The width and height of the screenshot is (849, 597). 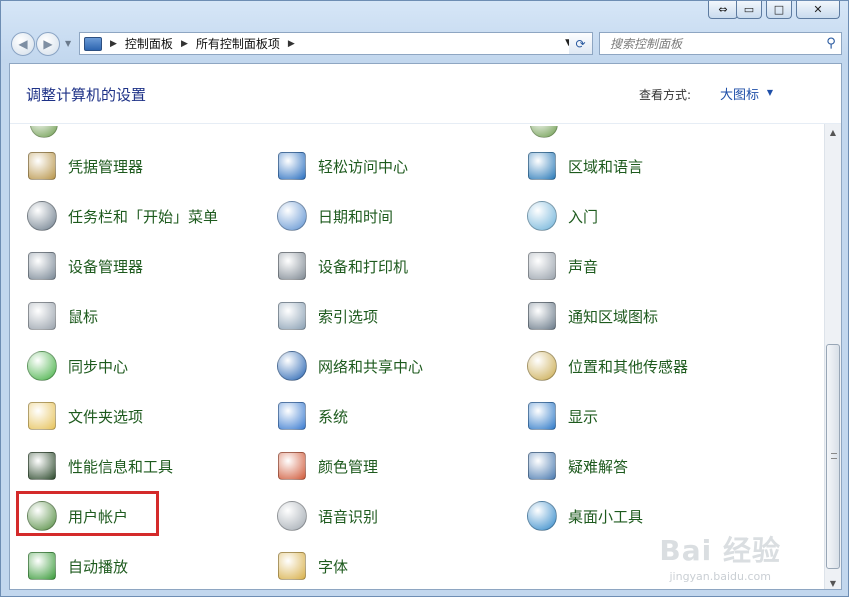 What do you see at coordinates (292, 466) in the screenshot?
I see `color-management-icon` at bounding box center [292, 466].